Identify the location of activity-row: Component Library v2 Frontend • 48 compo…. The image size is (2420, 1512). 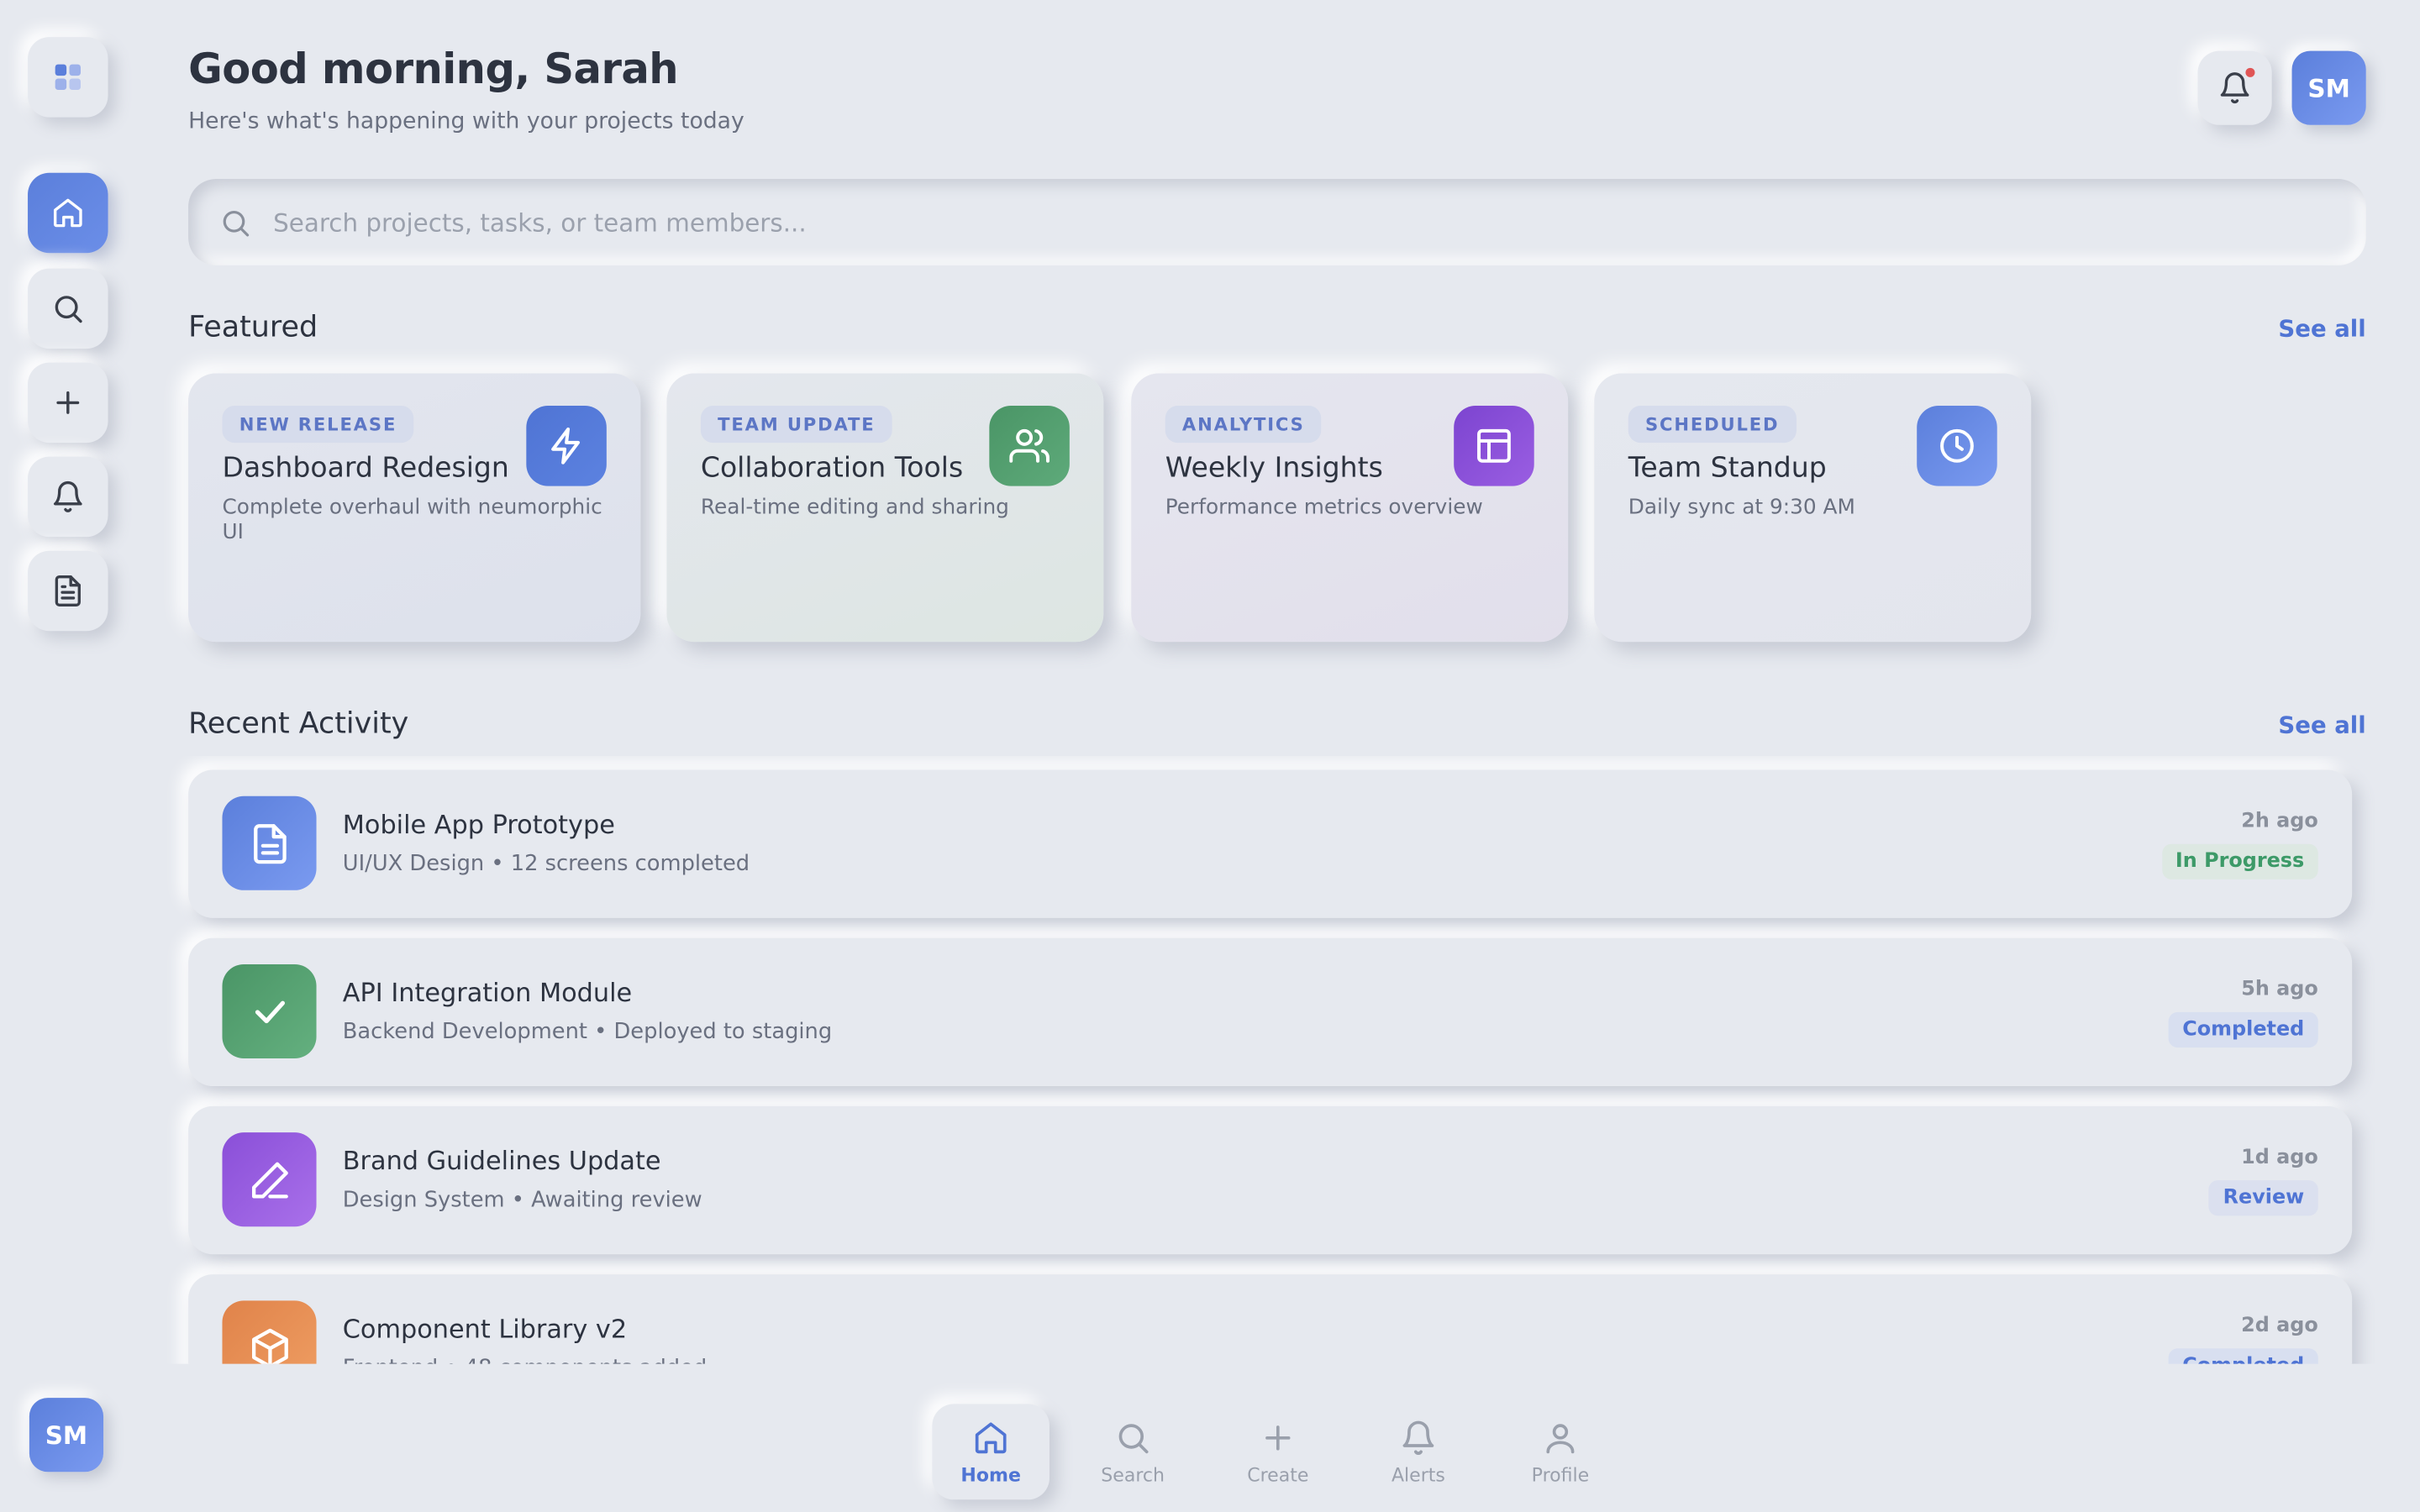
(1270, 1319).